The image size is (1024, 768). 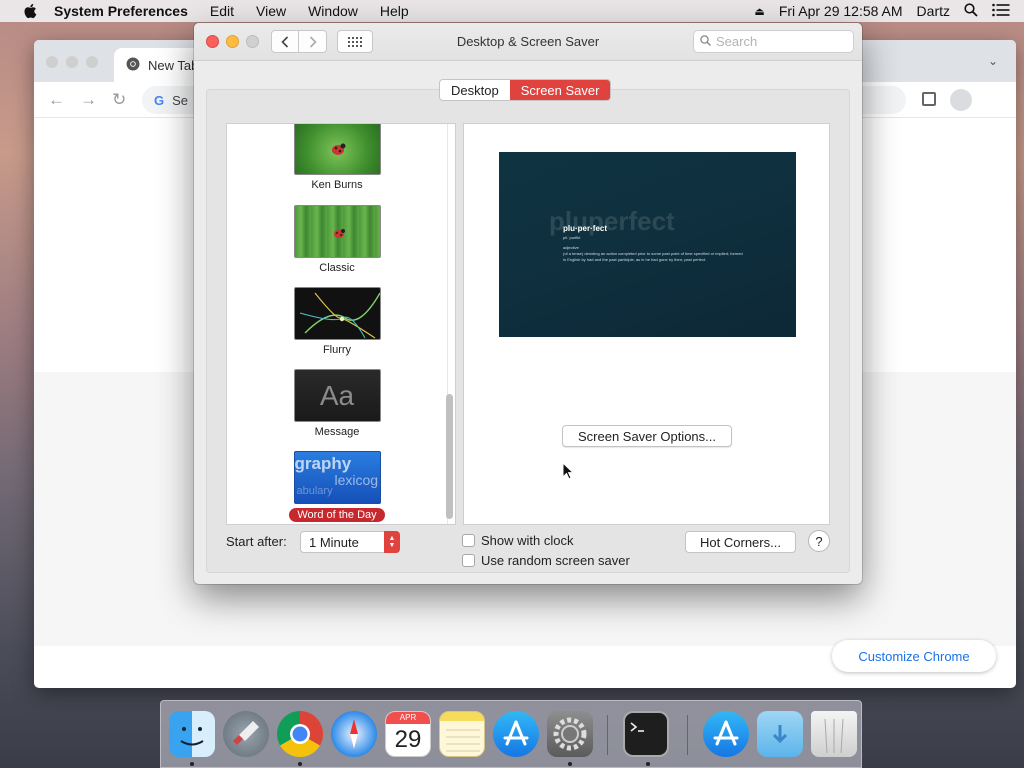 What do you see at coordinates (30, 11) in the screenshot?
I see `apple-menu-icon` at bounding box center [30, 11].